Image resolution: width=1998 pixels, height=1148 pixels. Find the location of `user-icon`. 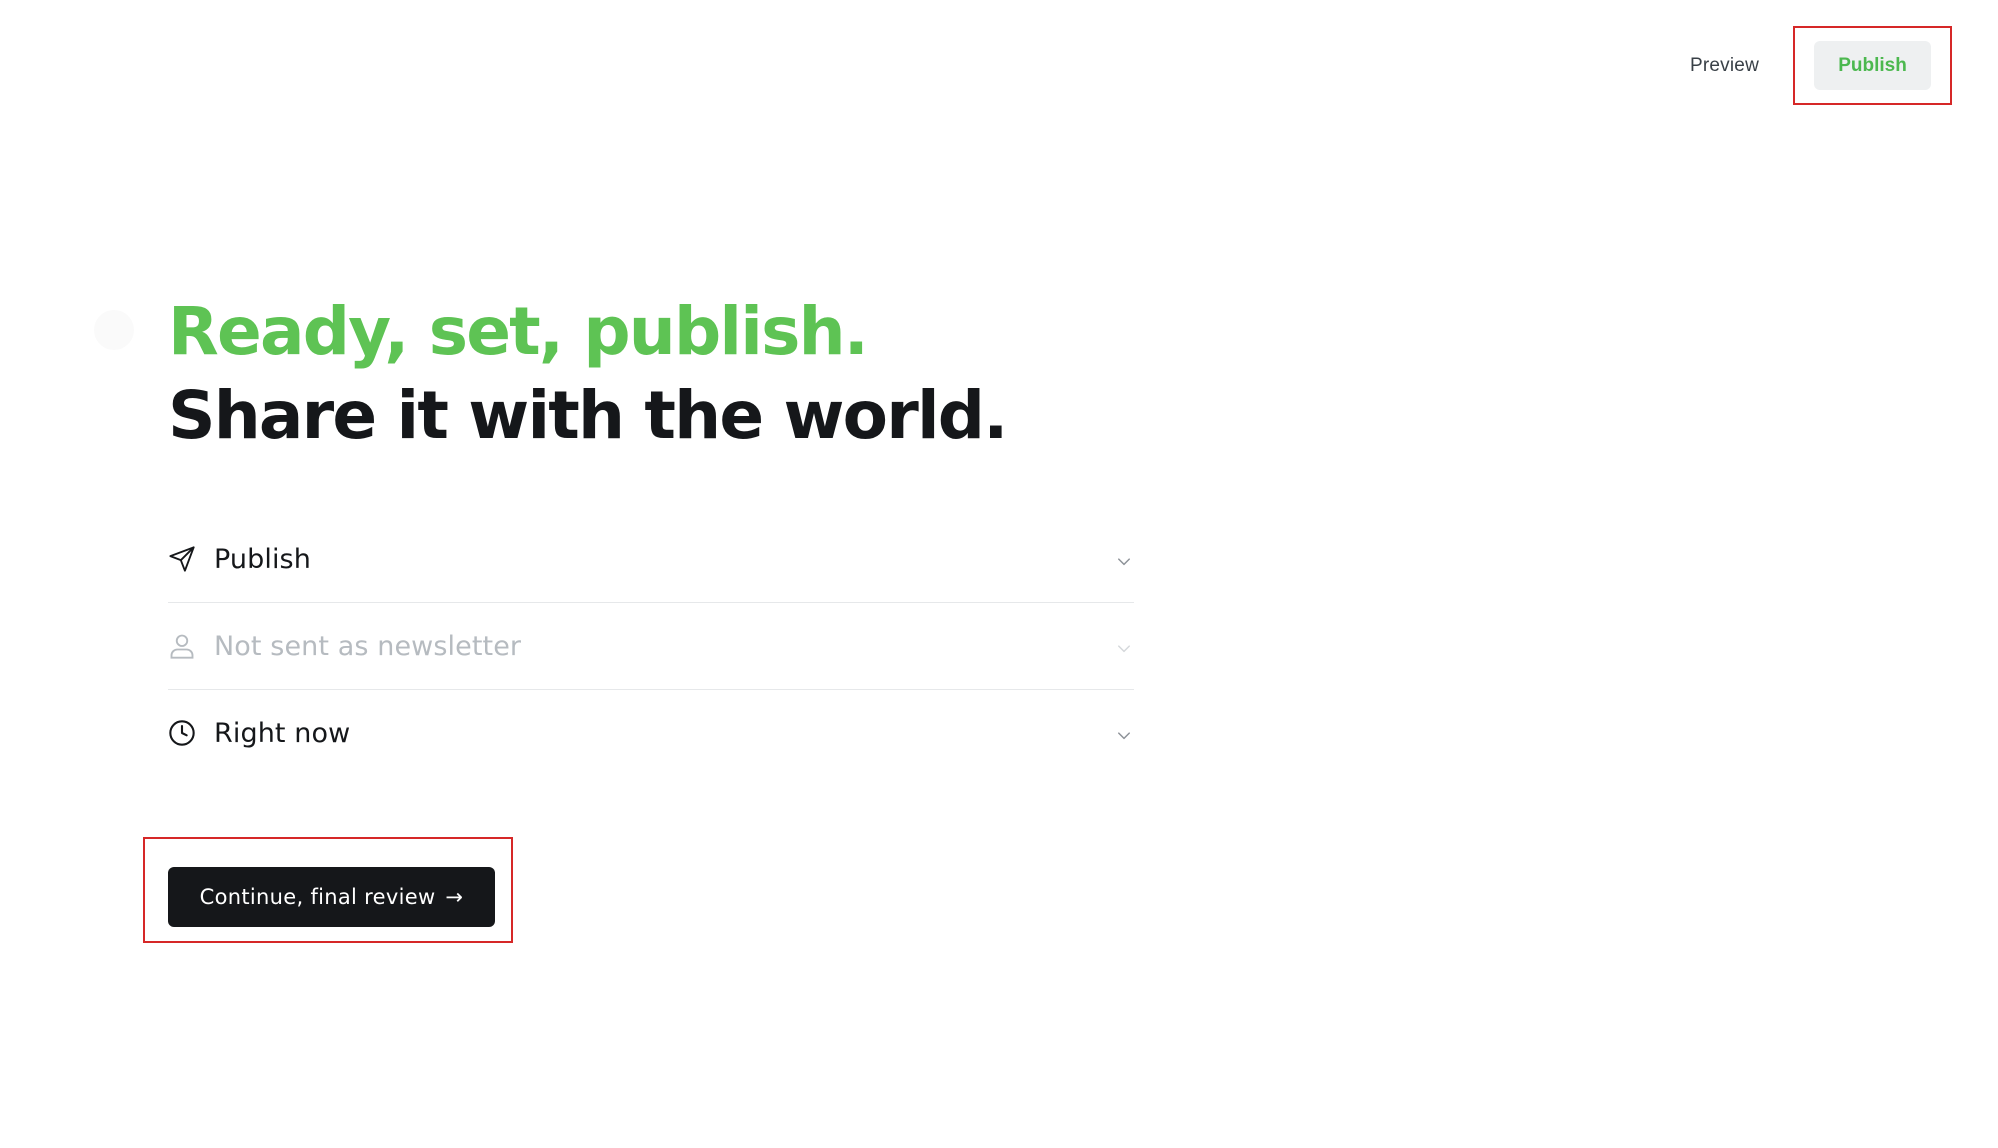

user-icon is located at coordinates (182, 646).